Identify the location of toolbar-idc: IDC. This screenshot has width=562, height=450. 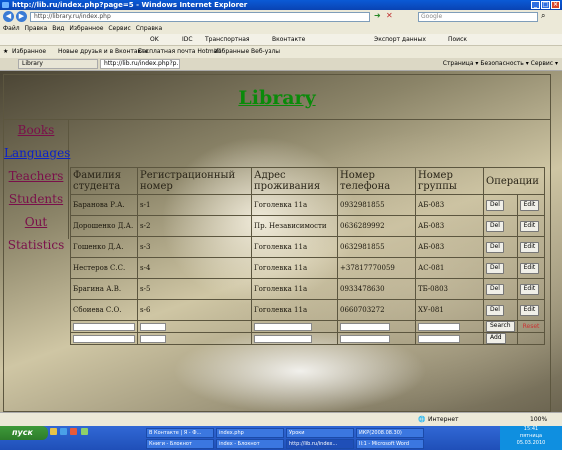
(187, 39).